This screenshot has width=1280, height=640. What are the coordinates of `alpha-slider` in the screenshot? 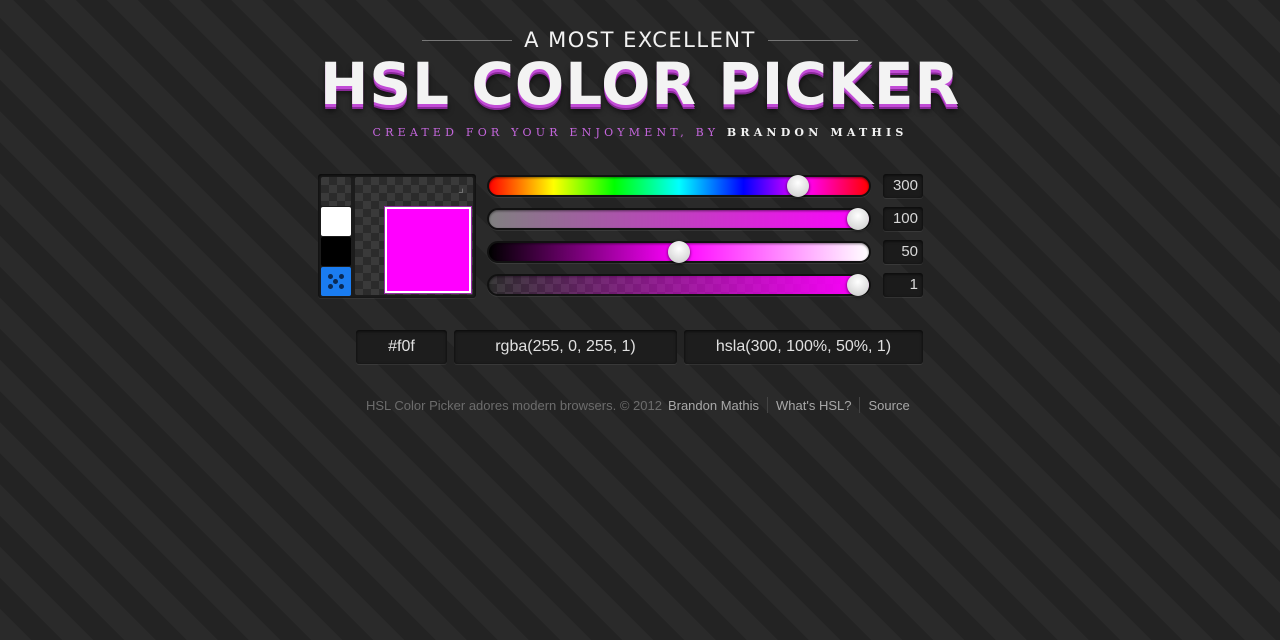 It's located at (679, 285).